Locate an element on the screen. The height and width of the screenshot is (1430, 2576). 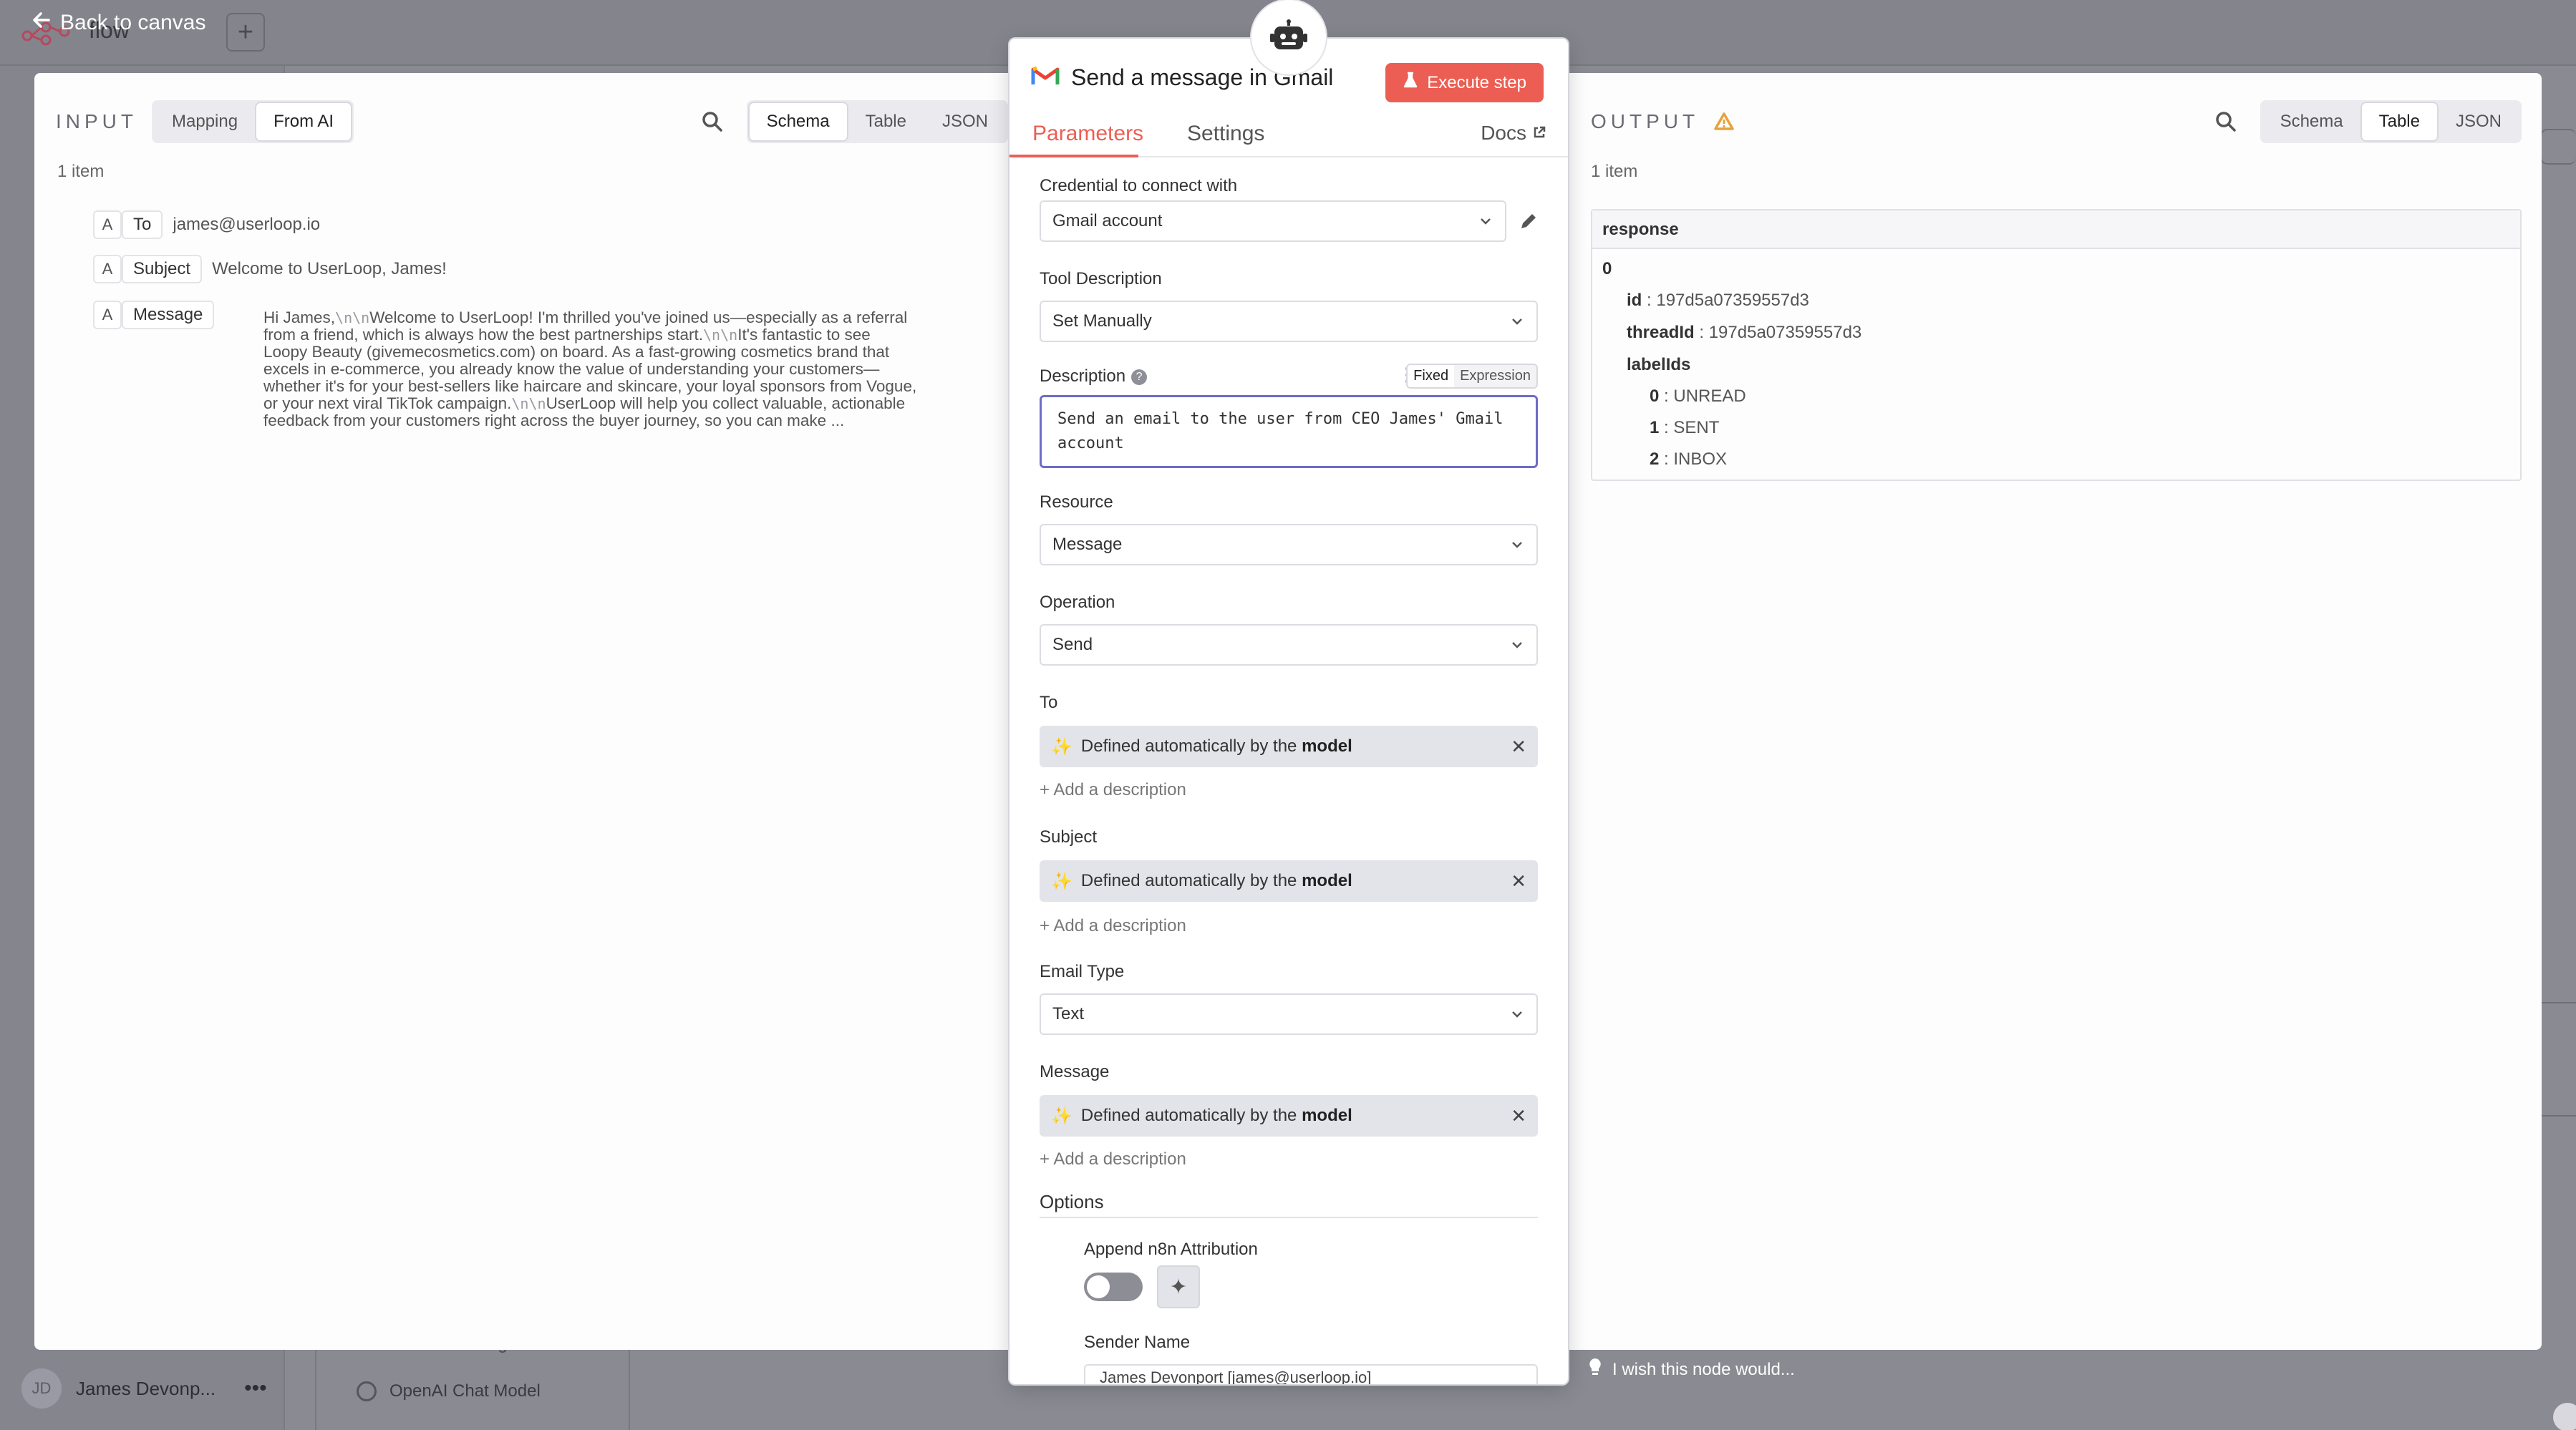
canvas-node-openai: OpenAI Chat Model is located at coordinates (449, 1391).